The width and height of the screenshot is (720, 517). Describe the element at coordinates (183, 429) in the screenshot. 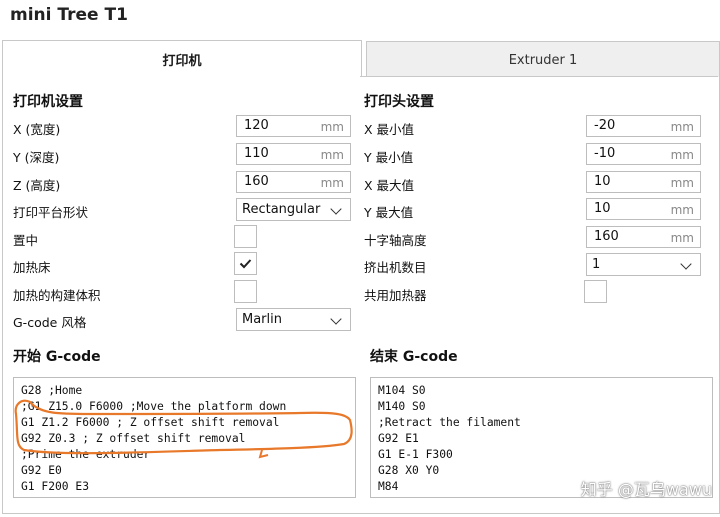

I see `annotation-circle` at that location.